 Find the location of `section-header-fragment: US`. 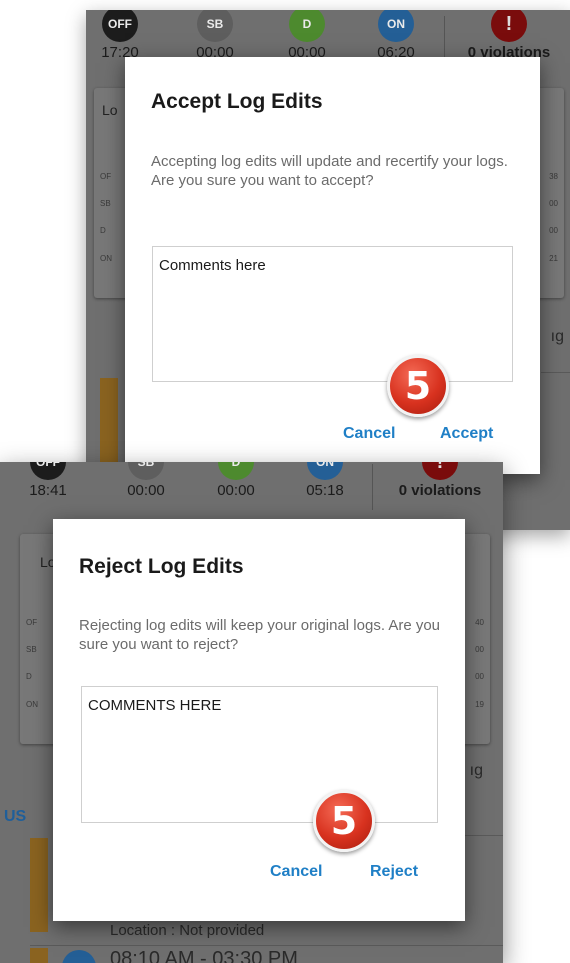

section-header-fragment: US is located at coordinates (15, 816).